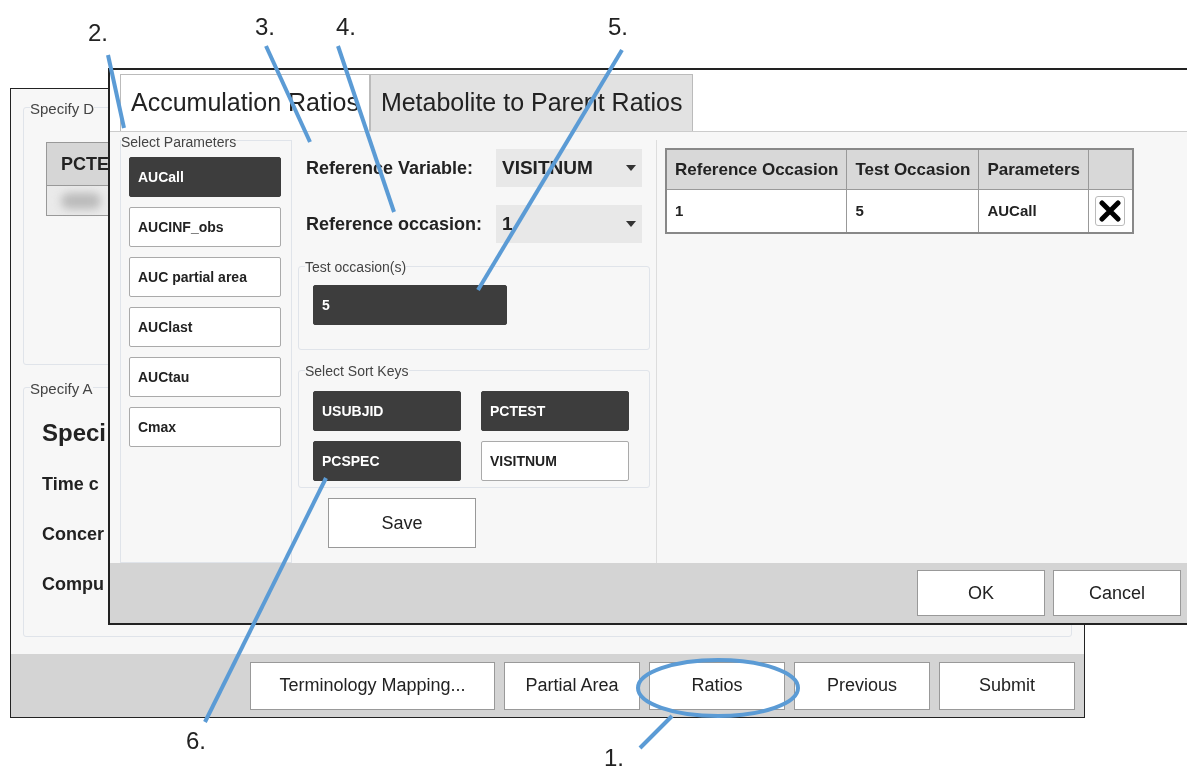 The height and width of the screenshot is (766, 1187). I want to click on field-label: Reference occasion:, so click(395, 224).